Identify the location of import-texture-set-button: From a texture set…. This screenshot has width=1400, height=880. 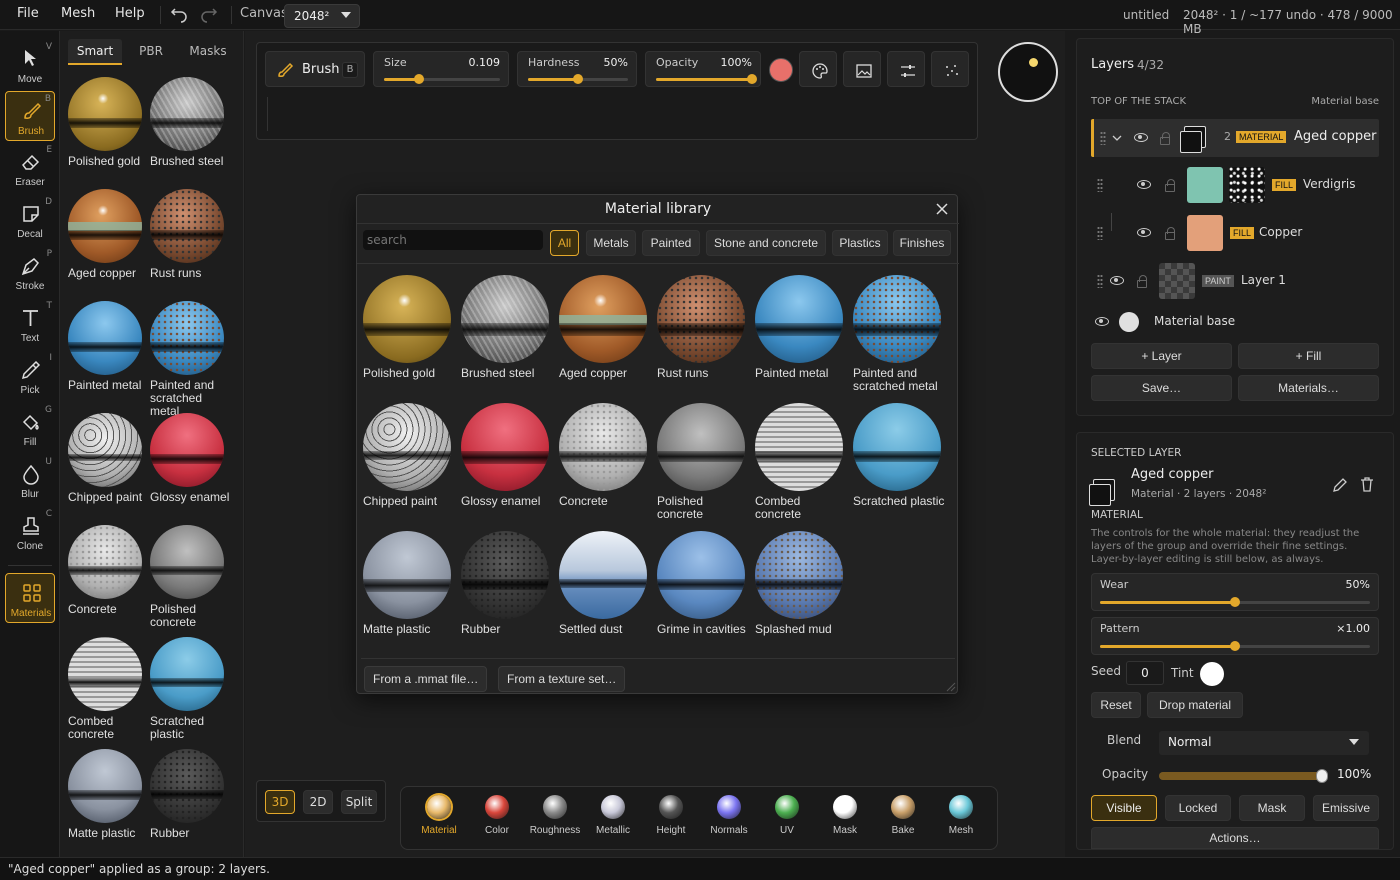
(562, 679).